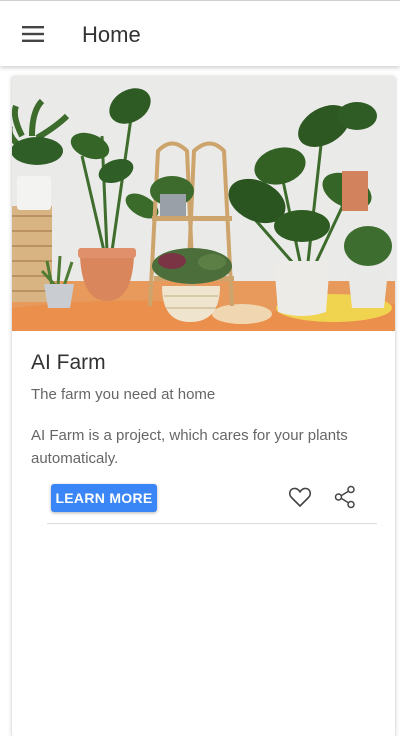 This screenshot has width=400, height=736. Describe the element at coordinates (123, 394) in the screenshot. I see `card-subtitle: The farm you need at home` at that location.